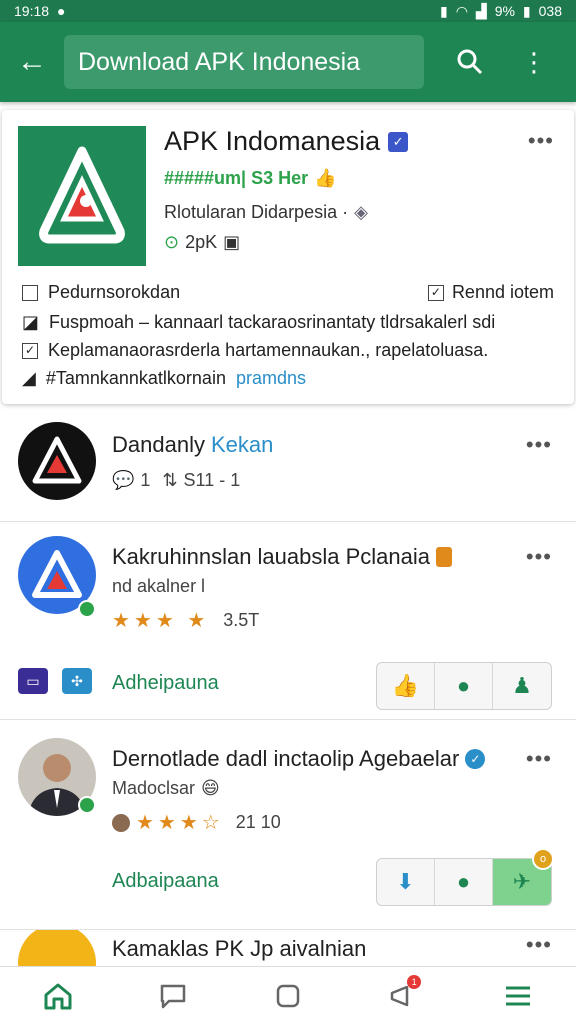 The height and width of the screenshot is (1025, 576). I want to click on item-title: Kamaklas PK Jp aivalnian, so click(239, 948).